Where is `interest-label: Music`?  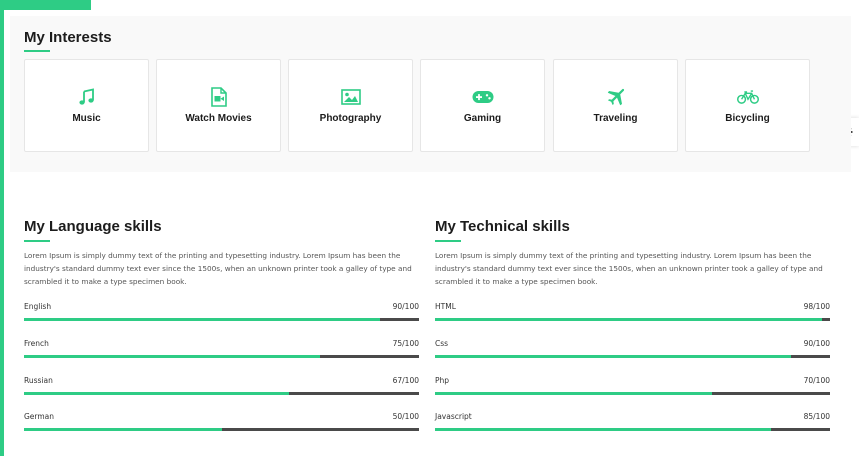 interest-label: Music is located at coordinates (86, 118).